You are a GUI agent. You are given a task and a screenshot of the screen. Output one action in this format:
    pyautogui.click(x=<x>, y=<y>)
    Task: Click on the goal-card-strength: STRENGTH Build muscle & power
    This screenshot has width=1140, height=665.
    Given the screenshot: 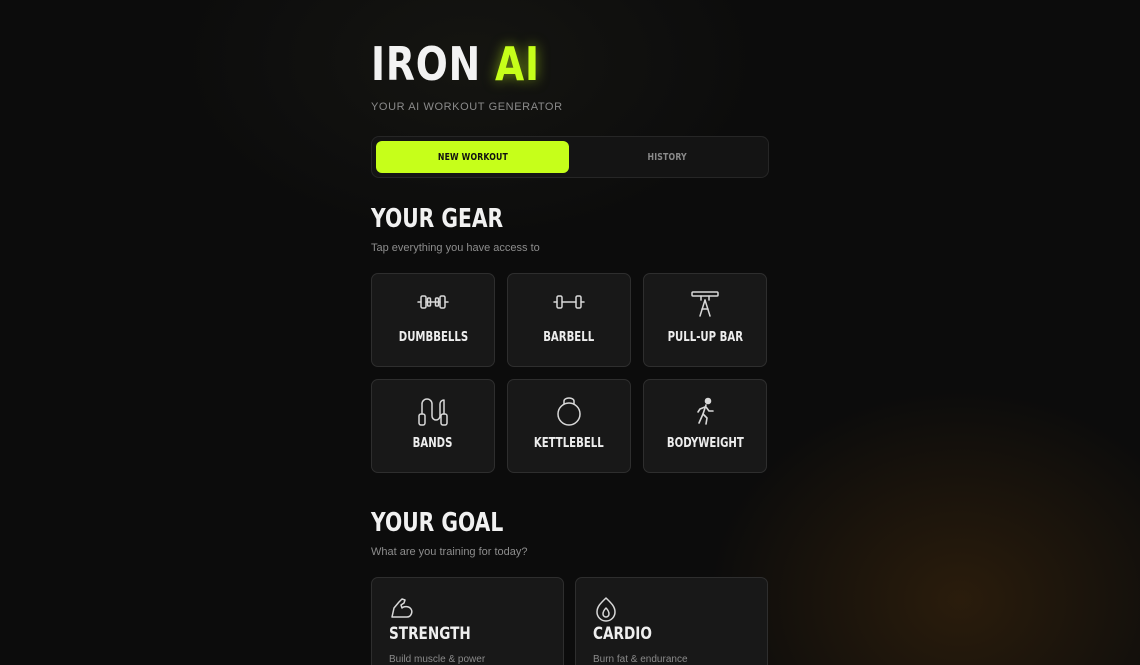 What is the action you would take?
    pyautogui.click(x=467, y=621)
    